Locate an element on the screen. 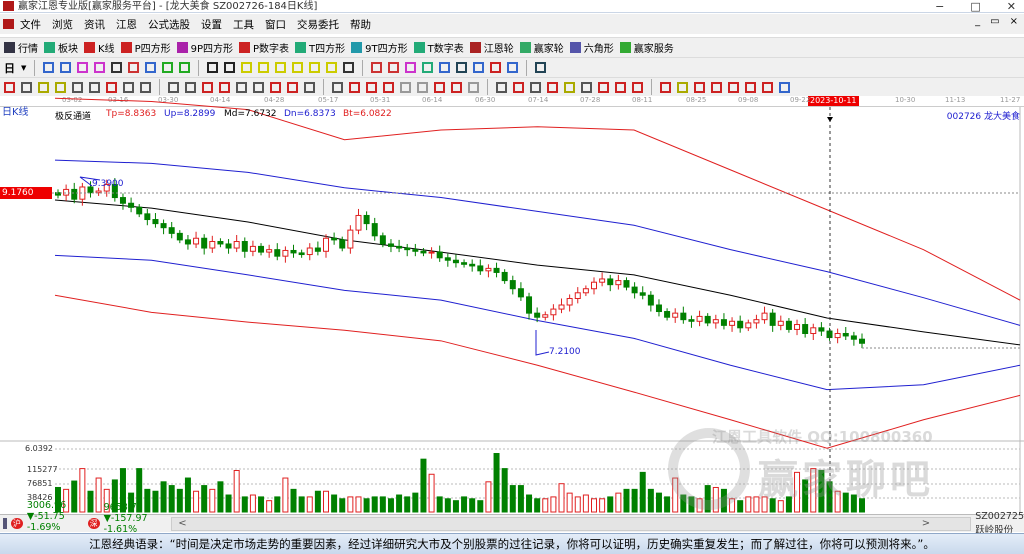 The image size is (1024, 554). volume-tick: 76851 is located at coordinates (40, 483).